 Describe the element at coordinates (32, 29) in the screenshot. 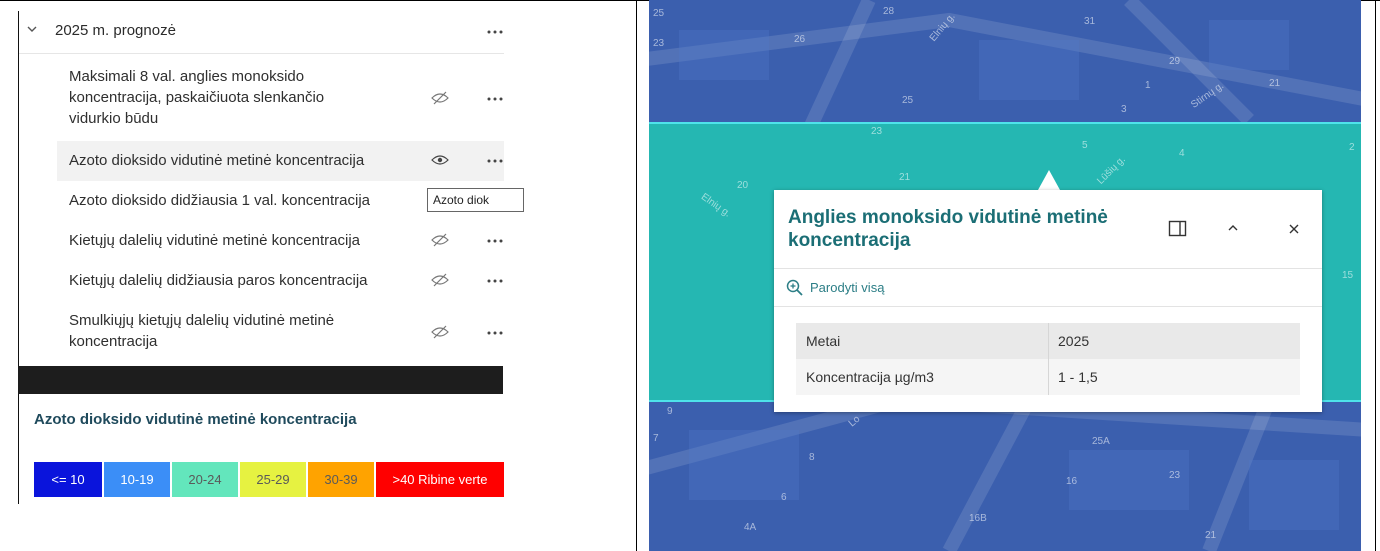

I see `chevron-down-icon` at that location.